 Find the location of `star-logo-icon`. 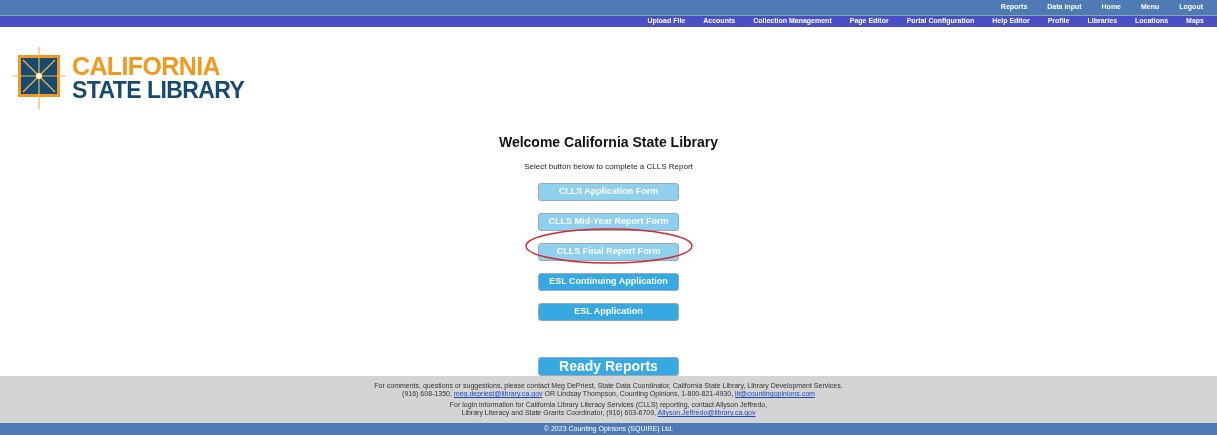

star-logo-icon is located at coordinates (39, 78).